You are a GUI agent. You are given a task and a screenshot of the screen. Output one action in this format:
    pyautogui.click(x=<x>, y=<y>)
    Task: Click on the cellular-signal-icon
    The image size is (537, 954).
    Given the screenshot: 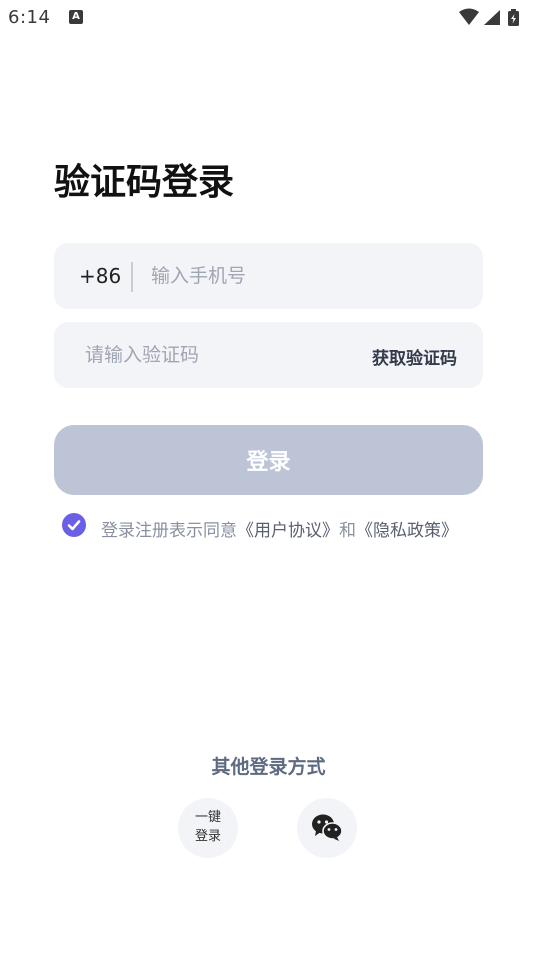 What is the action you would take?
    pyautogui.click(x=492, y=17)
    